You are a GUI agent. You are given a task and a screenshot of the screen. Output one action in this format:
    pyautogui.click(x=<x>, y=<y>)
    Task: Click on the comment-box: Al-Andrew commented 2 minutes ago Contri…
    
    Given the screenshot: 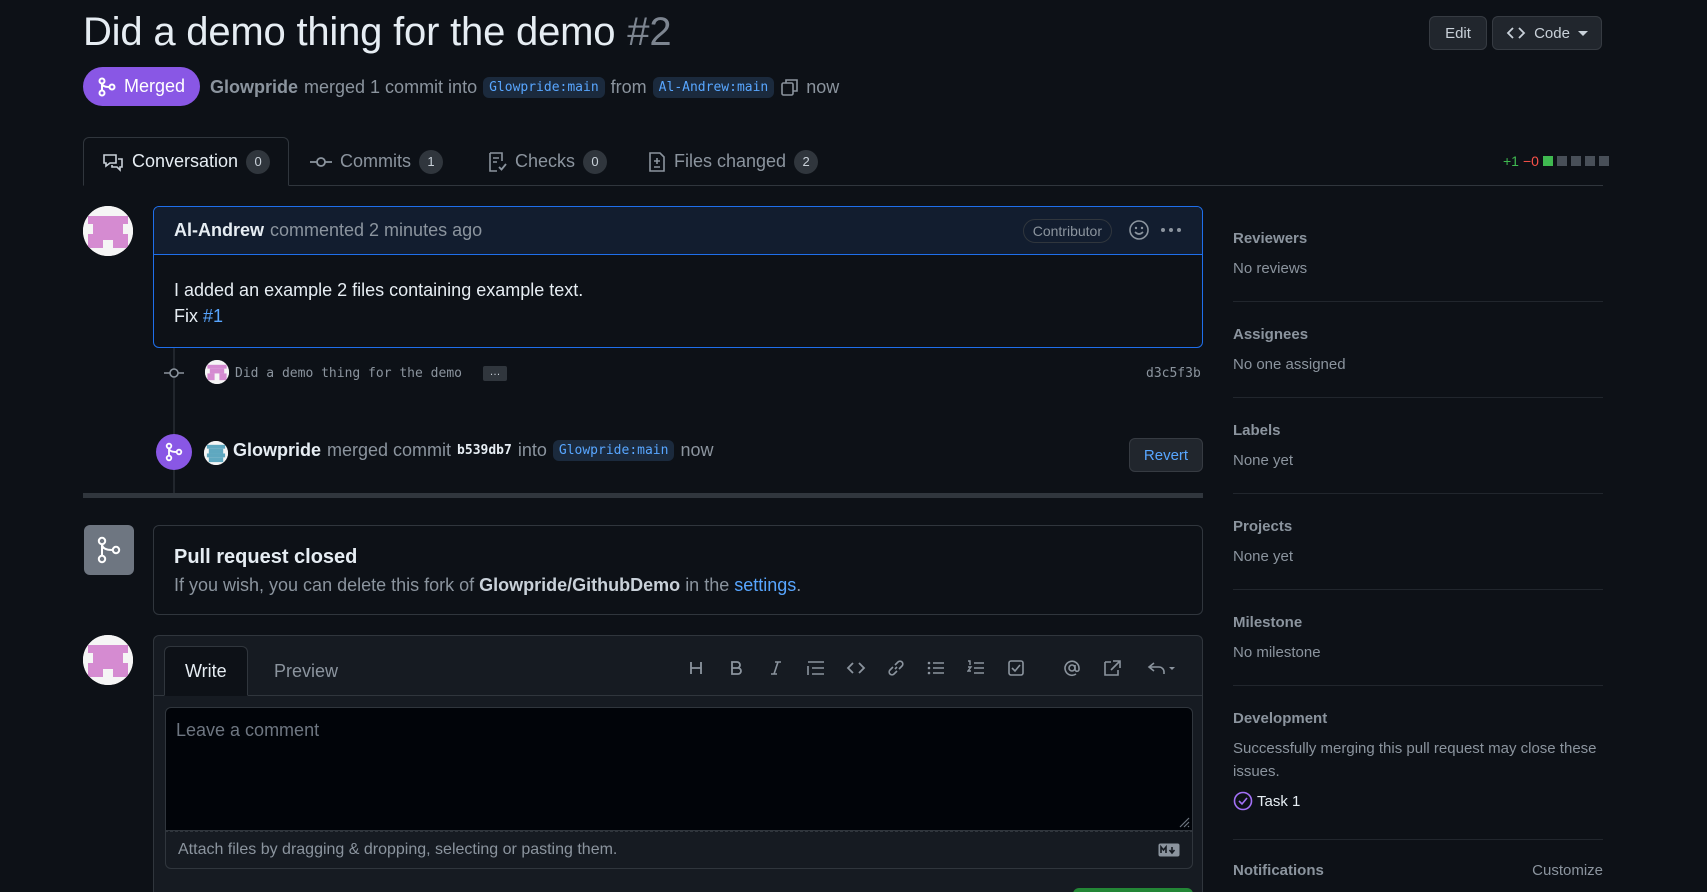 What is the action you would take?
    pyautogui.click(x=678, y=277)
    